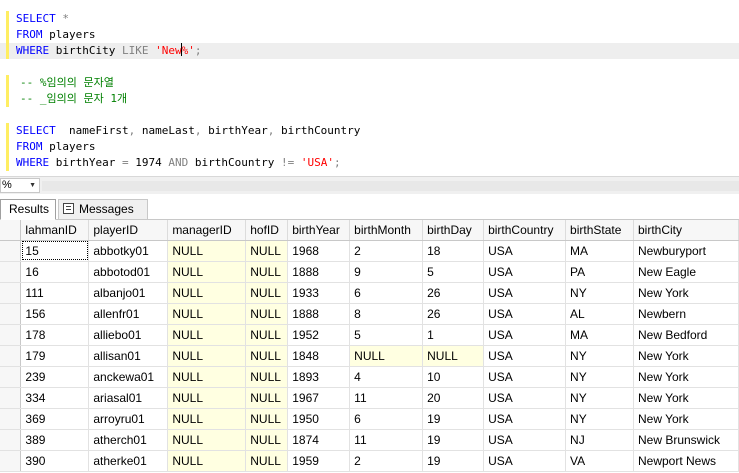 This screenshot has width=739, height=473. What do you see at coordinates (55, 398) in the screenshot?
I see `cell-lahmanid: 334` at bounding box center [55, 398].